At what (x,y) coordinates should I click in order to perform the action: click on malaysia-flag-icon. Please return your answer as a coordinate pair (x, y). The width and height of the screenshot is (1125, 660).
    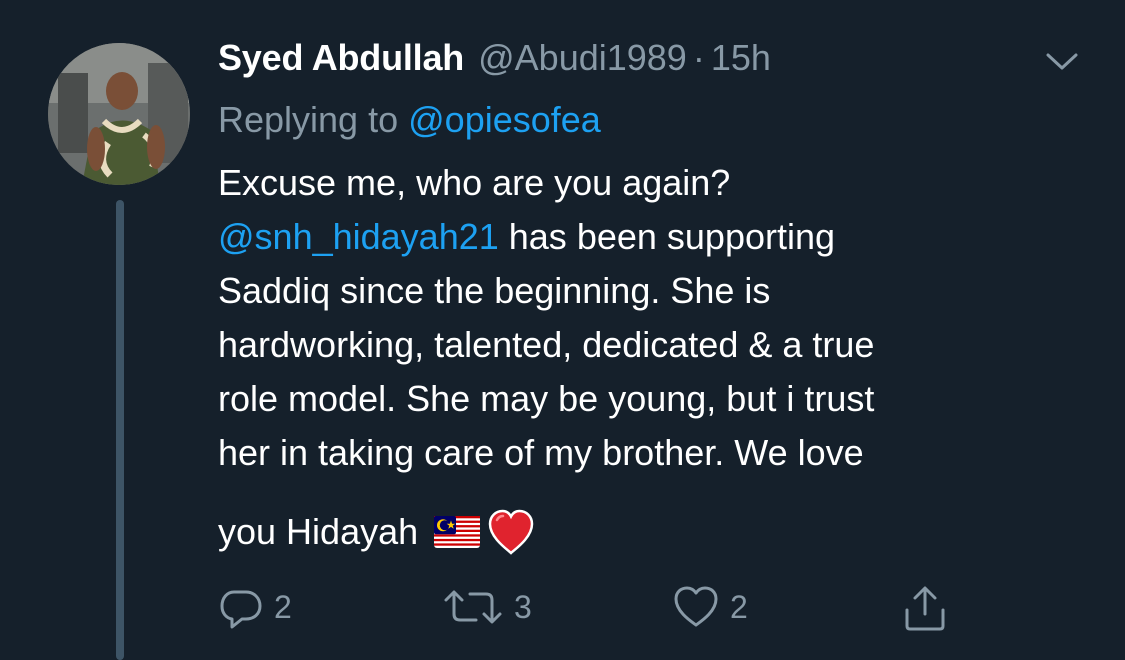
    Looking at the image, I should click on (457, 532).